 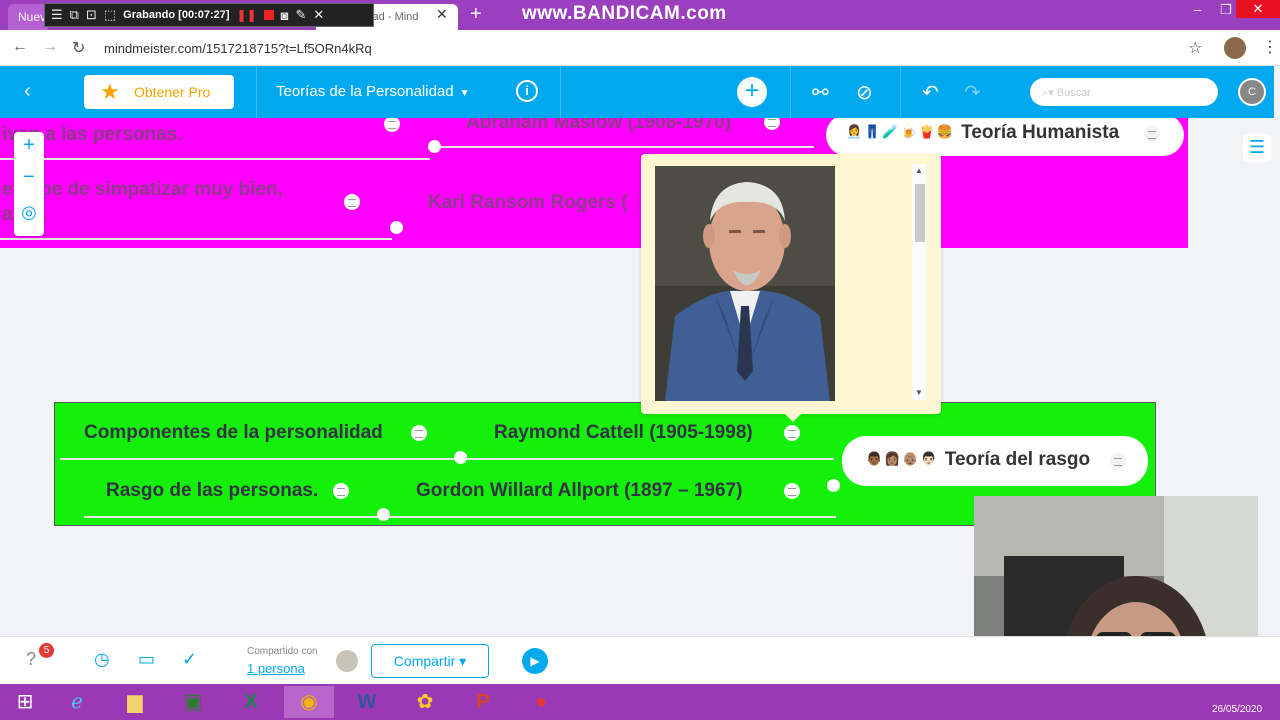 I want to click on recorder-toolbar: ☰ ⧉ ⊡ ⬚ Grabando [00:07:27] ❚❚ ◙ ✎ ✕, so click(x=209, y=15).